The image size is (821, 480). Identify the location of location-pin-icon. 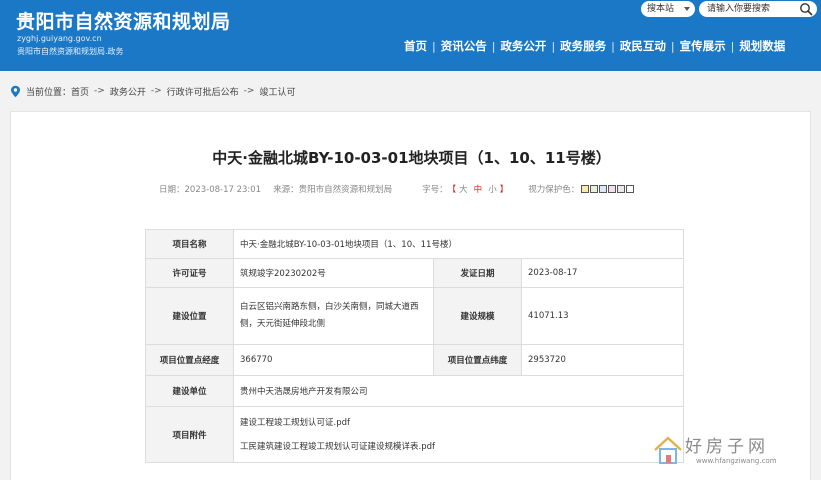
(15, 91).